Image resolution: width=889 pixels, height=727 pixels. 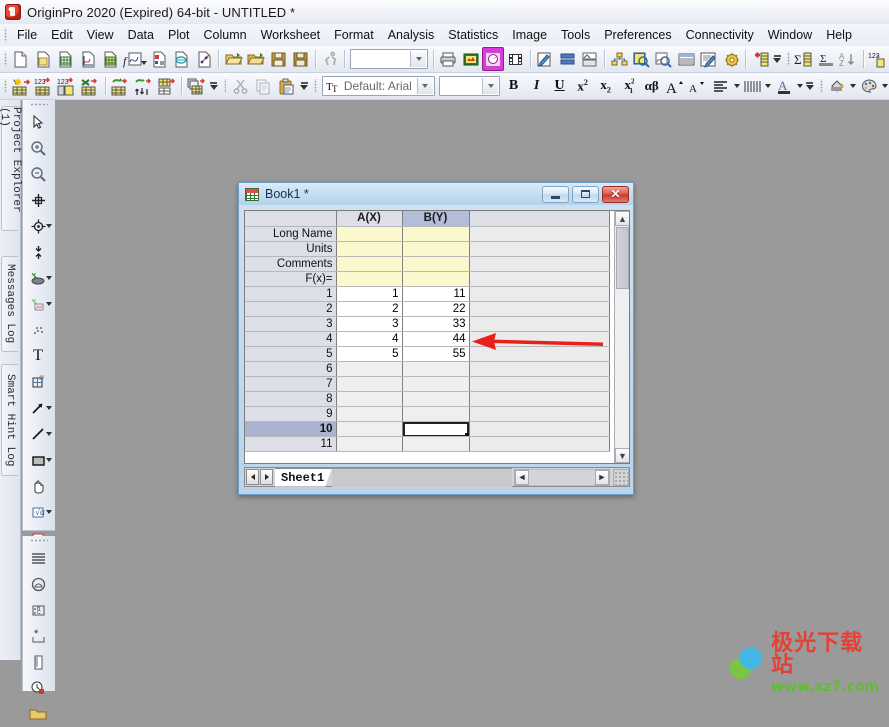 I want to click on lines-icon, so click(x=38, y=558).